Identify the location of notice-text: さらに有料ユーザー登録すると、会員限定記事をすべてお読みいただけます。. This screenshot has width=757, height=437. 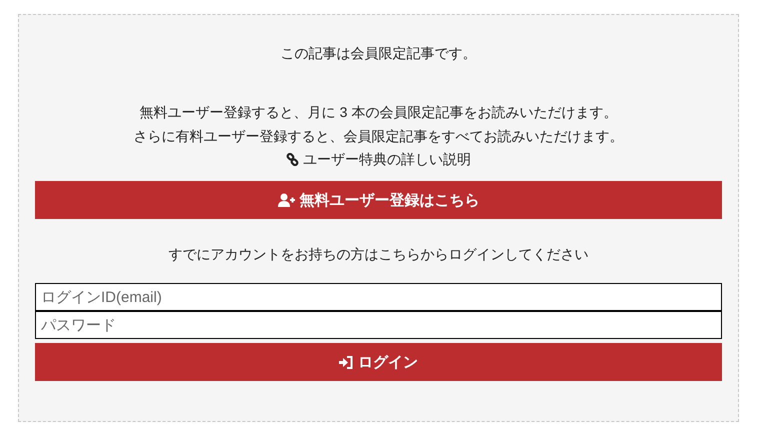
(379, 136).